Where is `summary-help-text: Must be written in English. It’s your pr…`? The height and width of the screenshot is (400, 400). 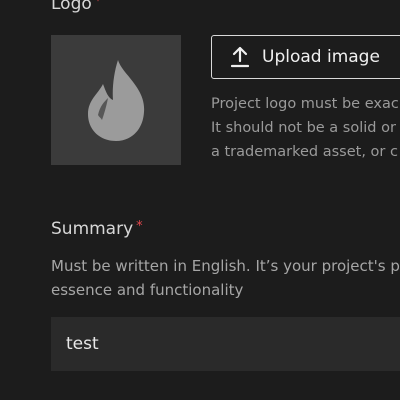 summary-help-text: Must be written in English. It’s your pr… is located at coordinates (225, 278).